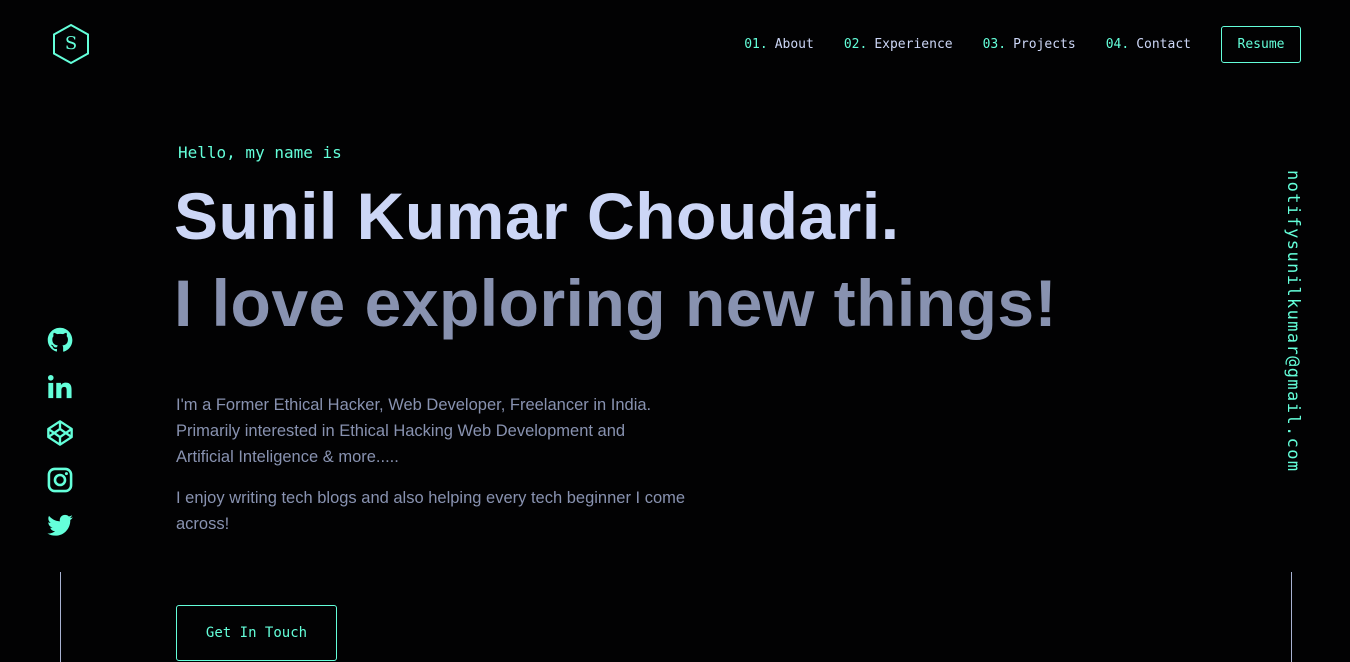 The width and height of the screenshot is (1350, 662). I want to click on instagram-icon, so click(60, 479).